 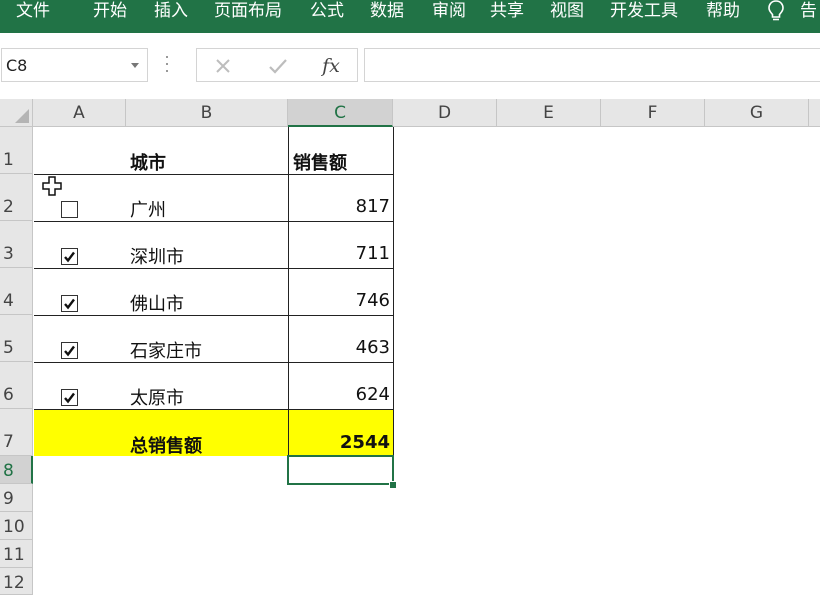 What do you see at coordinates (340, 302) in the screenshot?
I see `sales-cell: 746` at bounding box center [340, 302].